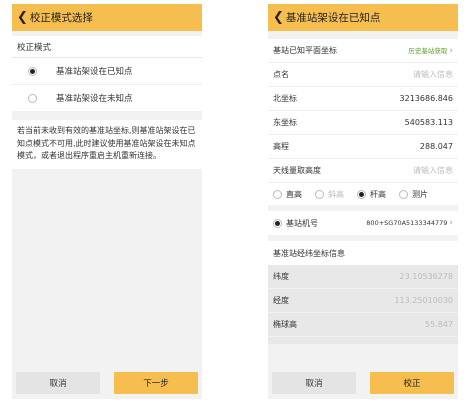 This screenshot has height=403, width=474. What do you see at coordinates (294, 194) in the screenshot?
I see `height-option-label: 直高` at bounding box center [294, 194].